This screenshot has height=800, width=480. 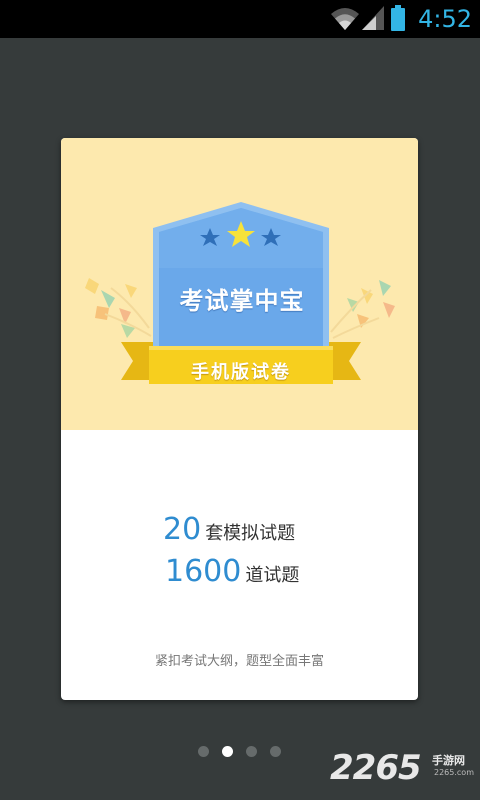 I want to click on page-dot-2-active, so click(x=227, y=751).